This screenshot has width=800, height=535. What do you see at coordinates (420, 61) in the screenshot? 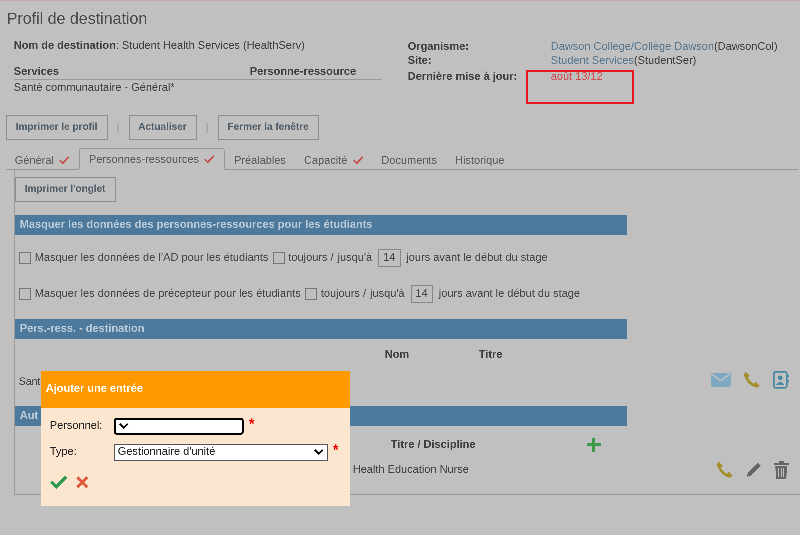
I see `field-label: Site:` at bounding box center [420, 61].